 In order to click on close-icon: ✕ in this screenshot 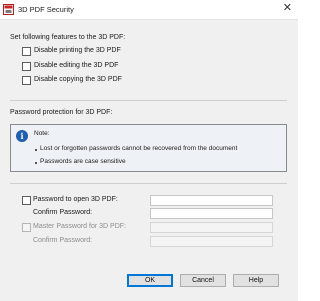, I will do `click(287, 8)`.